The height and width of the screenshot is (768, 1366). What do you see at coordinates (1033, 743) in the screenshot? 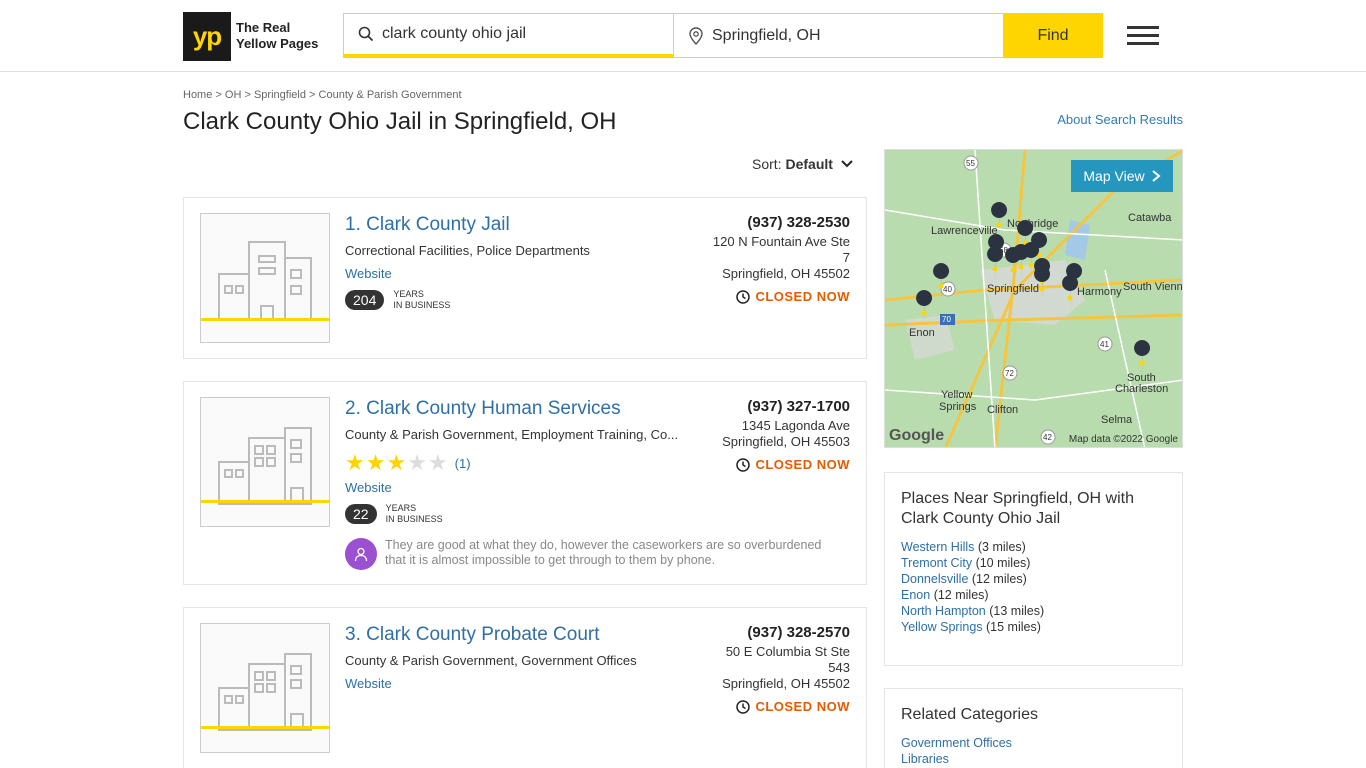
I see `list-item: Government Offices` at bounding box center [1033, 743].